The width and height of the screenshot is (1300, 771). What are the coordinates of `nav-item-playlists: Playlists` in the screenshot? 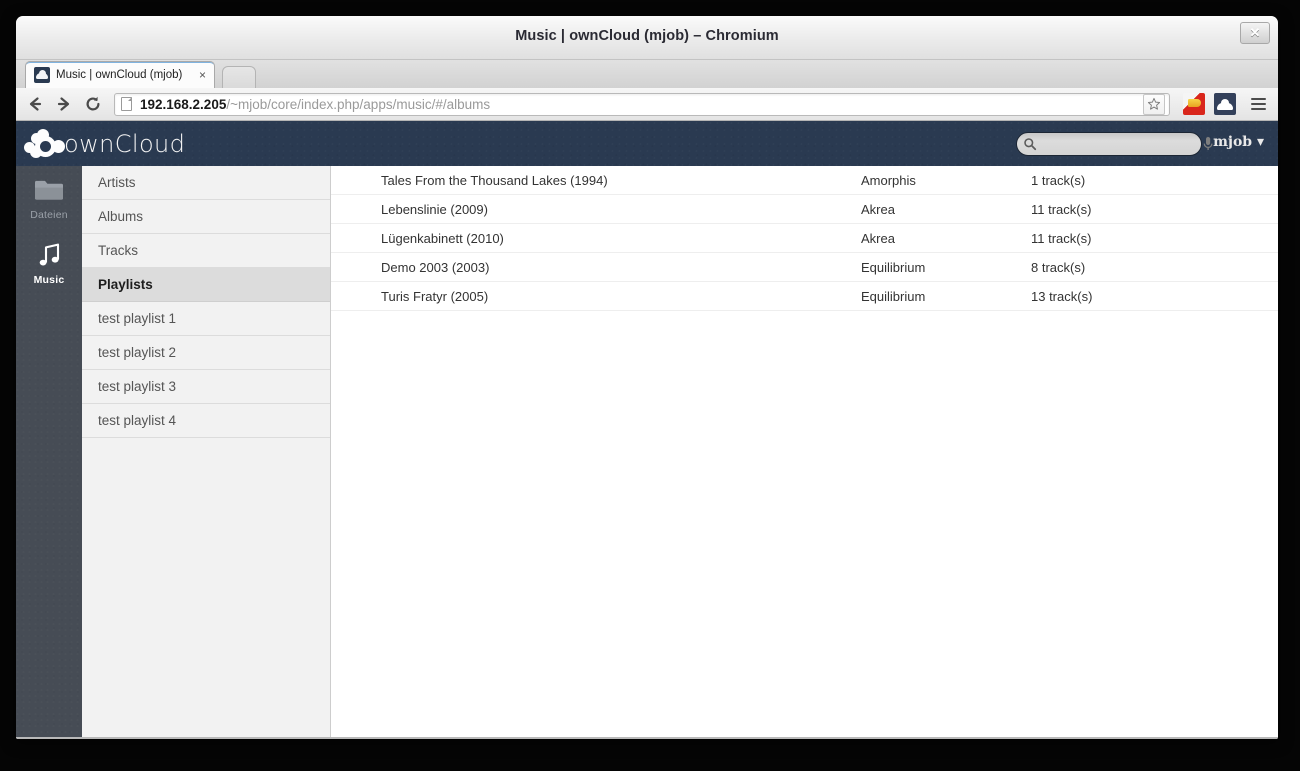 It's located at (206, 285).